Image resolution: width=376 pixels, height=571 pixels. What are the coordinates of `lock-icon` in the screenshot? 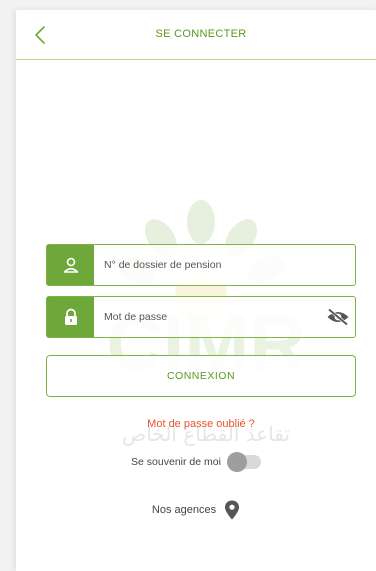 It's located at (70, 316).